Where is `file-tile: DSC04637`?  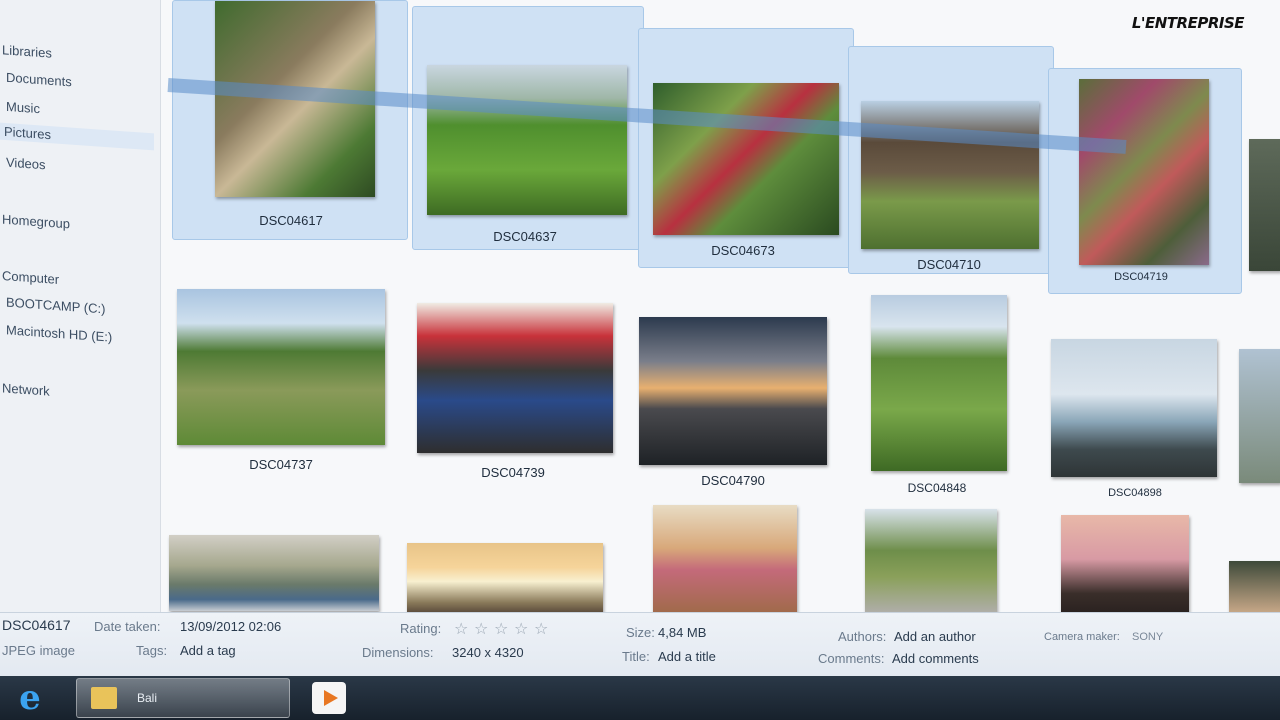
file-tile: DSC04637 is located at coordinates (528, 128).